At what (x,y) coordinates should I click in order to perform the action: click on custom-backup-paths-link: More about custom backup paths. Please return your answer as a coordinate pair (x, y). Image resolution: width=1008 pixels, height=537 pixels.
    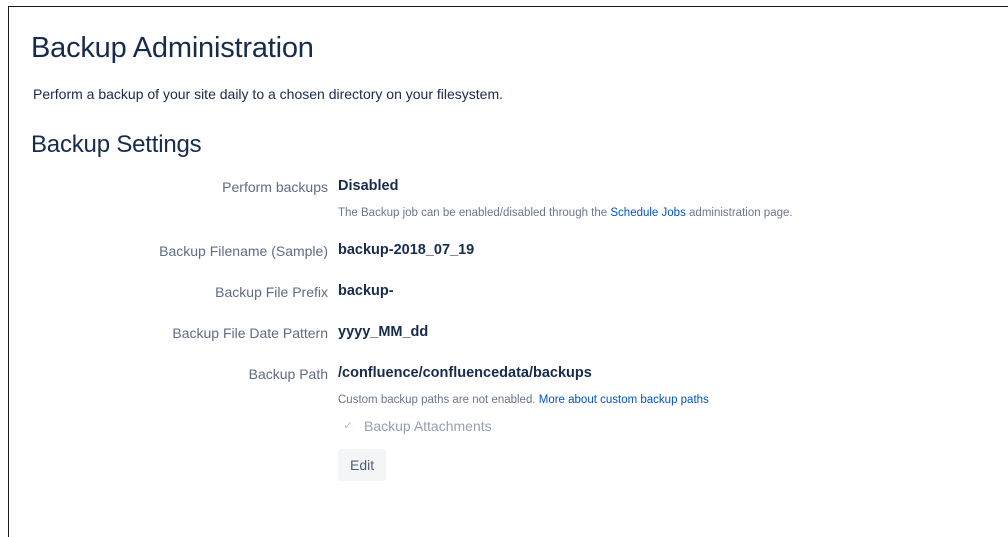
    Looking at the image, I should click on (624, 400).